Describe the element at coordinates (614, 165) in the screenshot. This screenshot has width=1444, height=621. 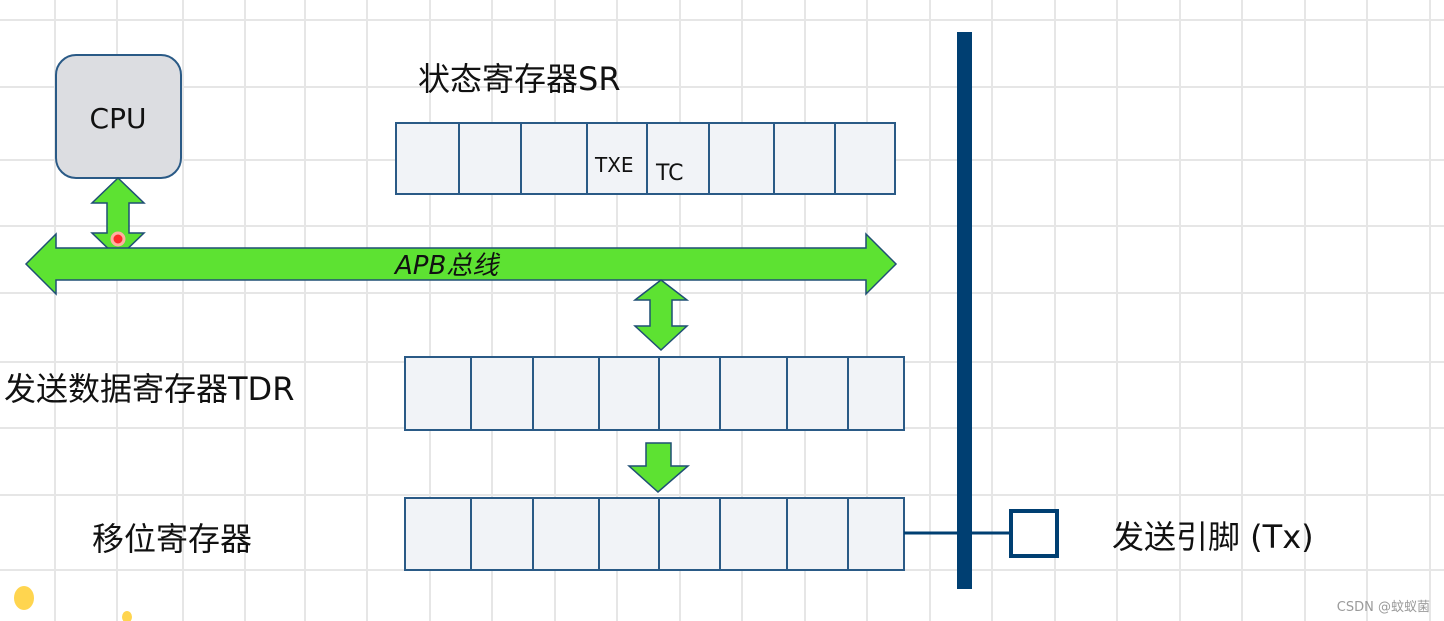
I see `sr-bit-txe: TXE` at that location.